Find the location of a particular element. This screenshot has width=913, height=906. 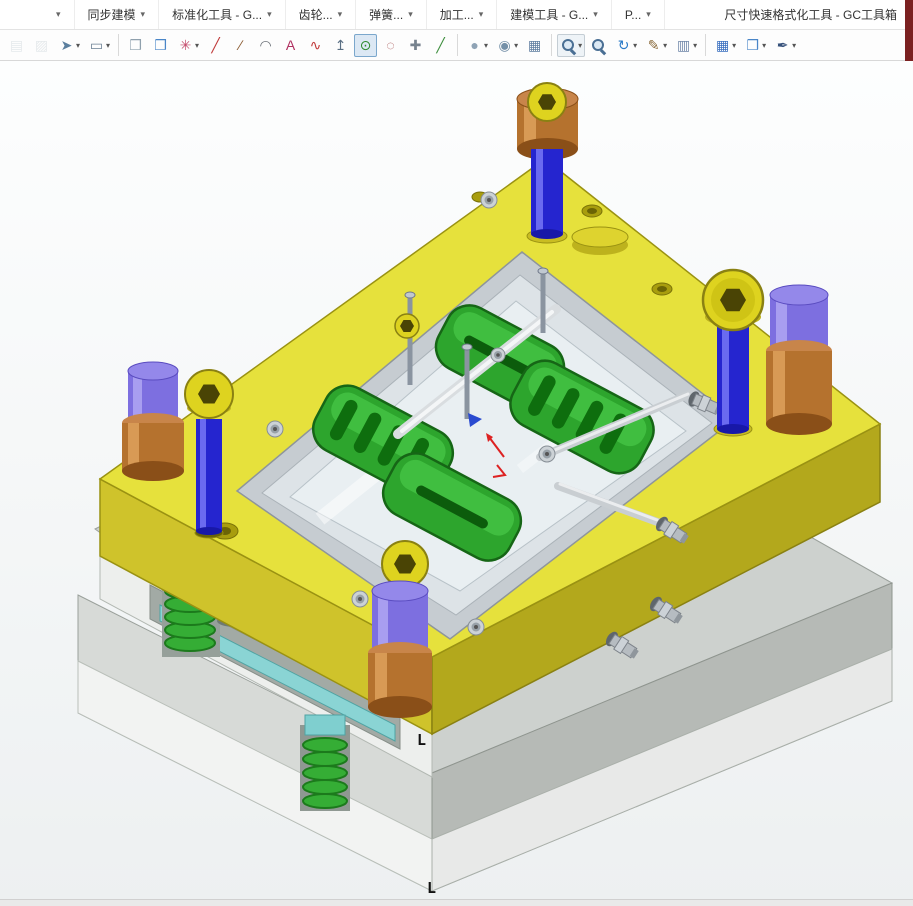

sphere-icon: ● is located at coordinates (474, 44).